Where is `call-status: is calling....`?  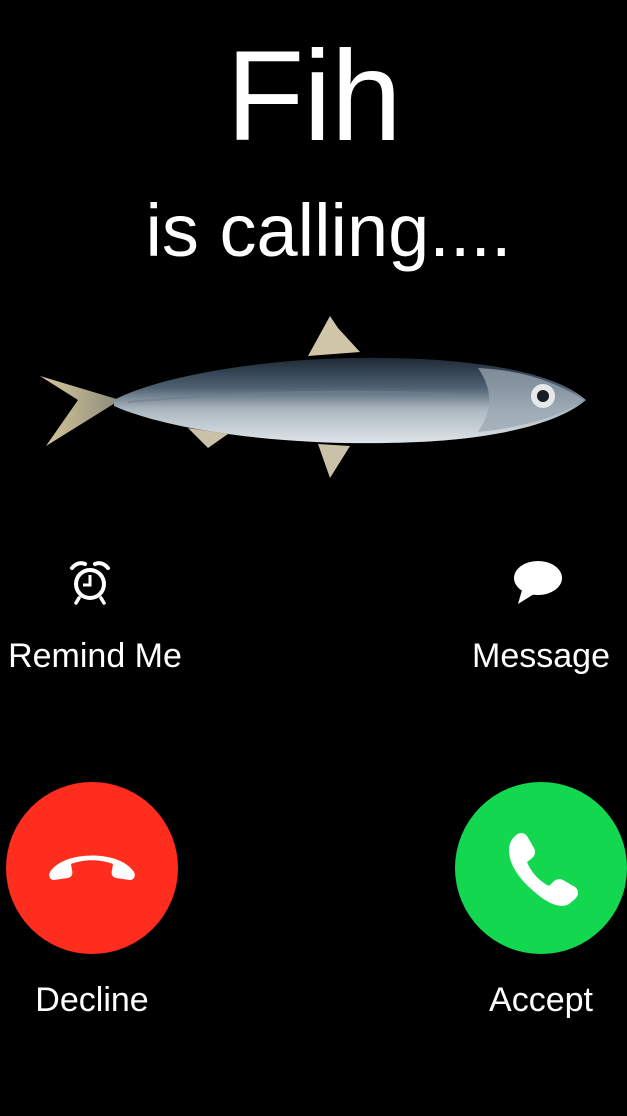
call-status: is calling.... is located at coordinates (328, 230).